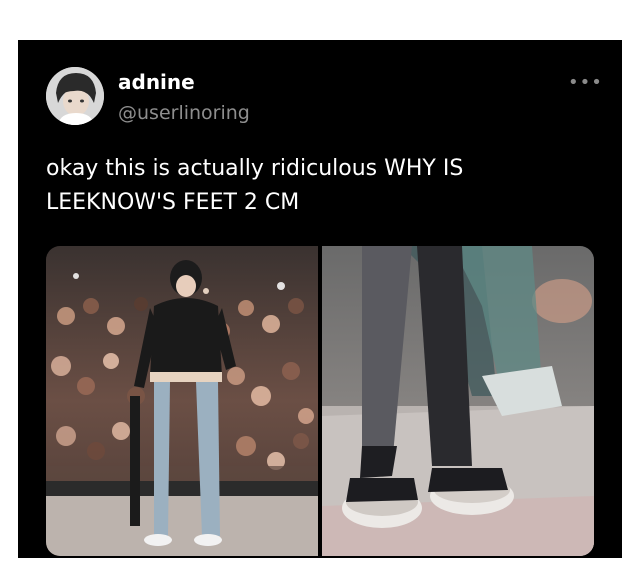  I want to click on tweet-text-line-2: LEEKNOW'S FEET 2 CM, so click(173, 202).